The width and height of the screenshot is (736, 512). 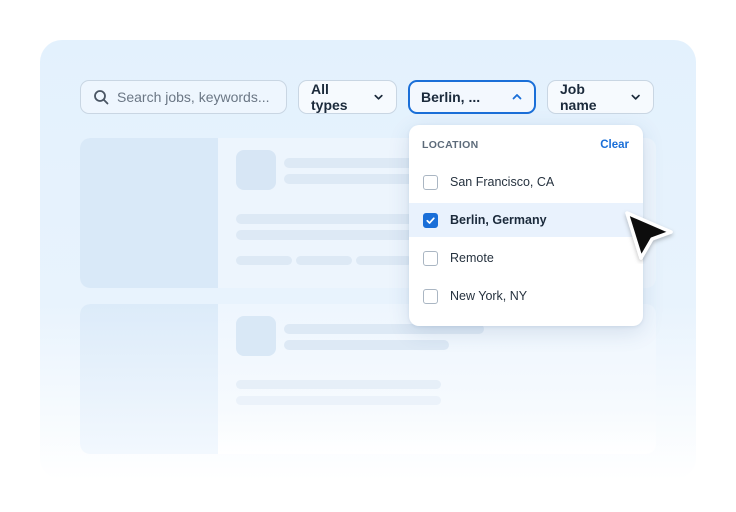 I want to click on option-label: Remote, so click(x=472, y=258).